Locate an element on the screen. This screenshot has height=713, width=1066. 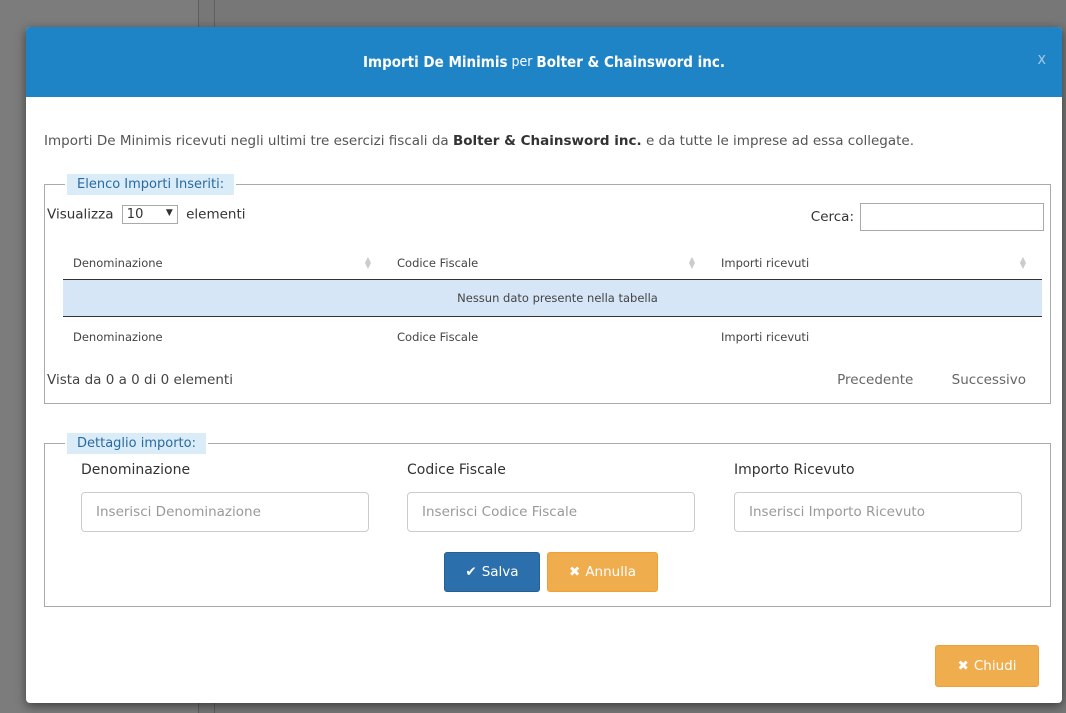
modal-title-main: Importi De Minimis is located at coordinates (435, 62).